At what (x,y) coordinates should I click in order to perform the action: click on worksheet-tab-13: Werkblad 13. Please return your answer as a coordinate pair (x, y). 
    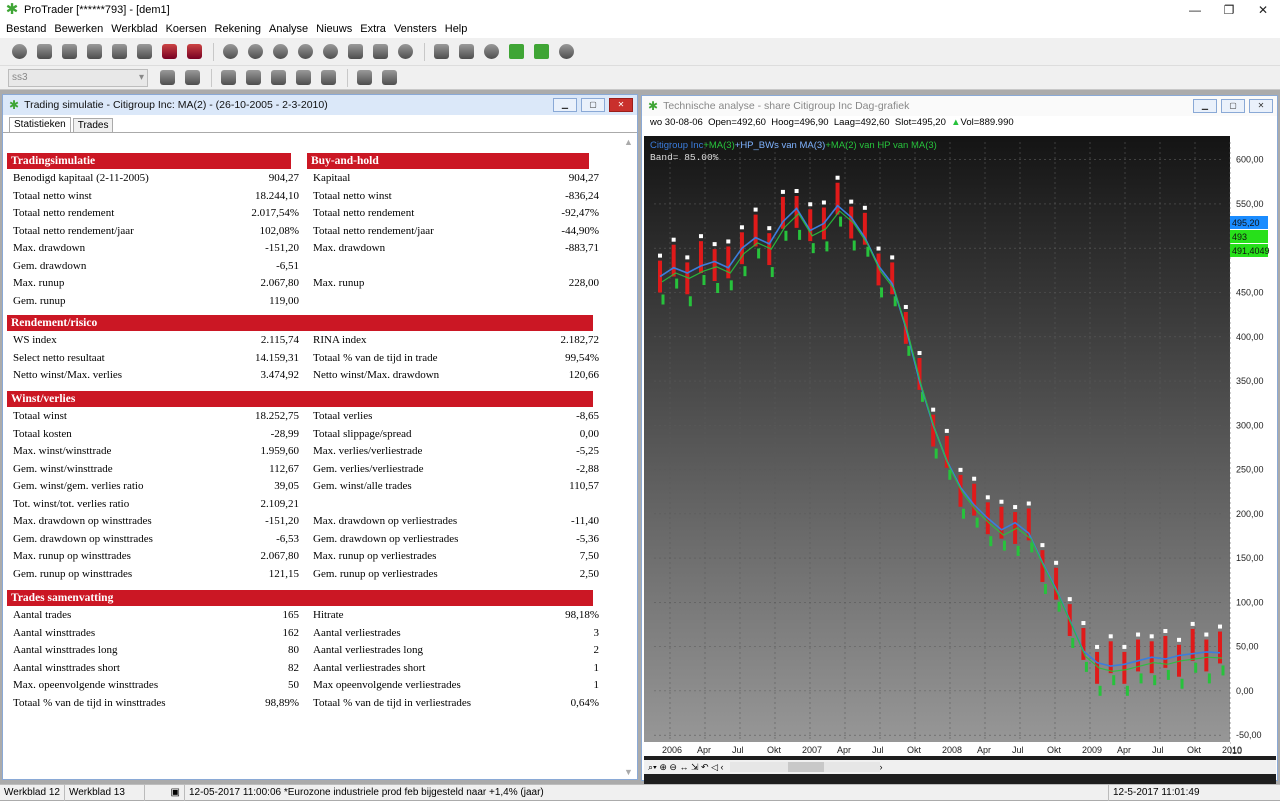
    Looking at the image, I should click on (105, 792).